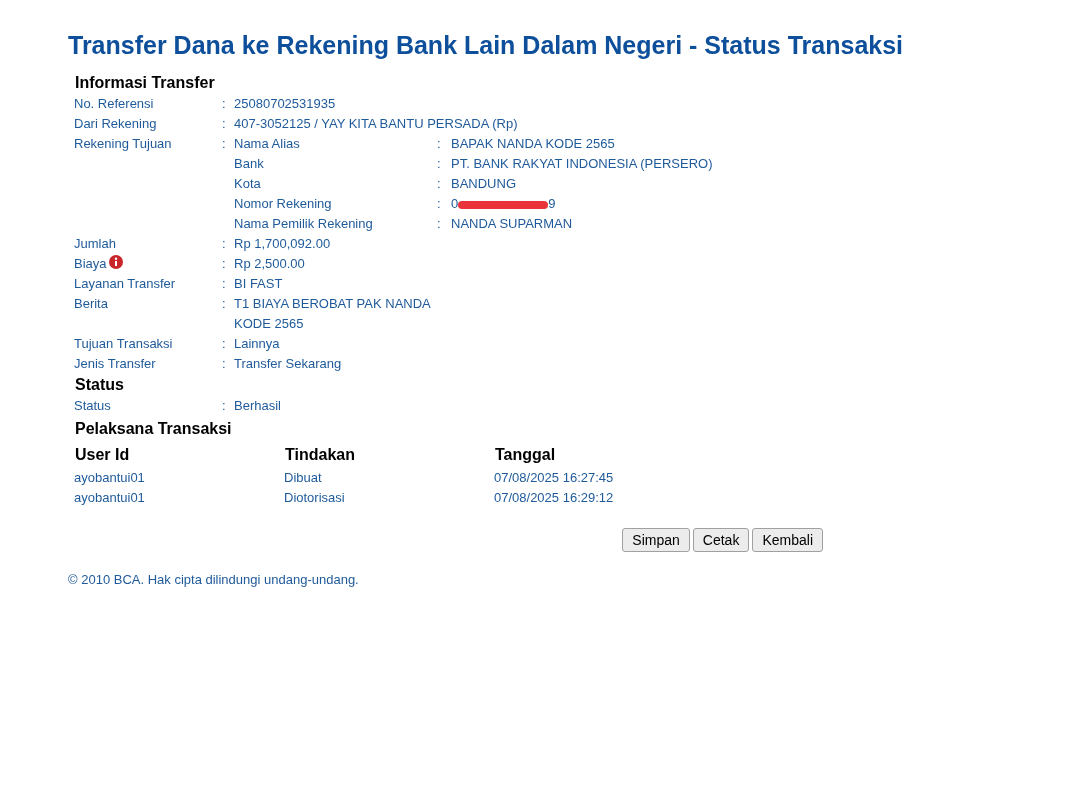 This screenshot has width=1080, height=808. What do you see at coordinates (303, 478) in the screenshot?
I see `table-cell-text: Dibuat` at bounding box center [303, 478].